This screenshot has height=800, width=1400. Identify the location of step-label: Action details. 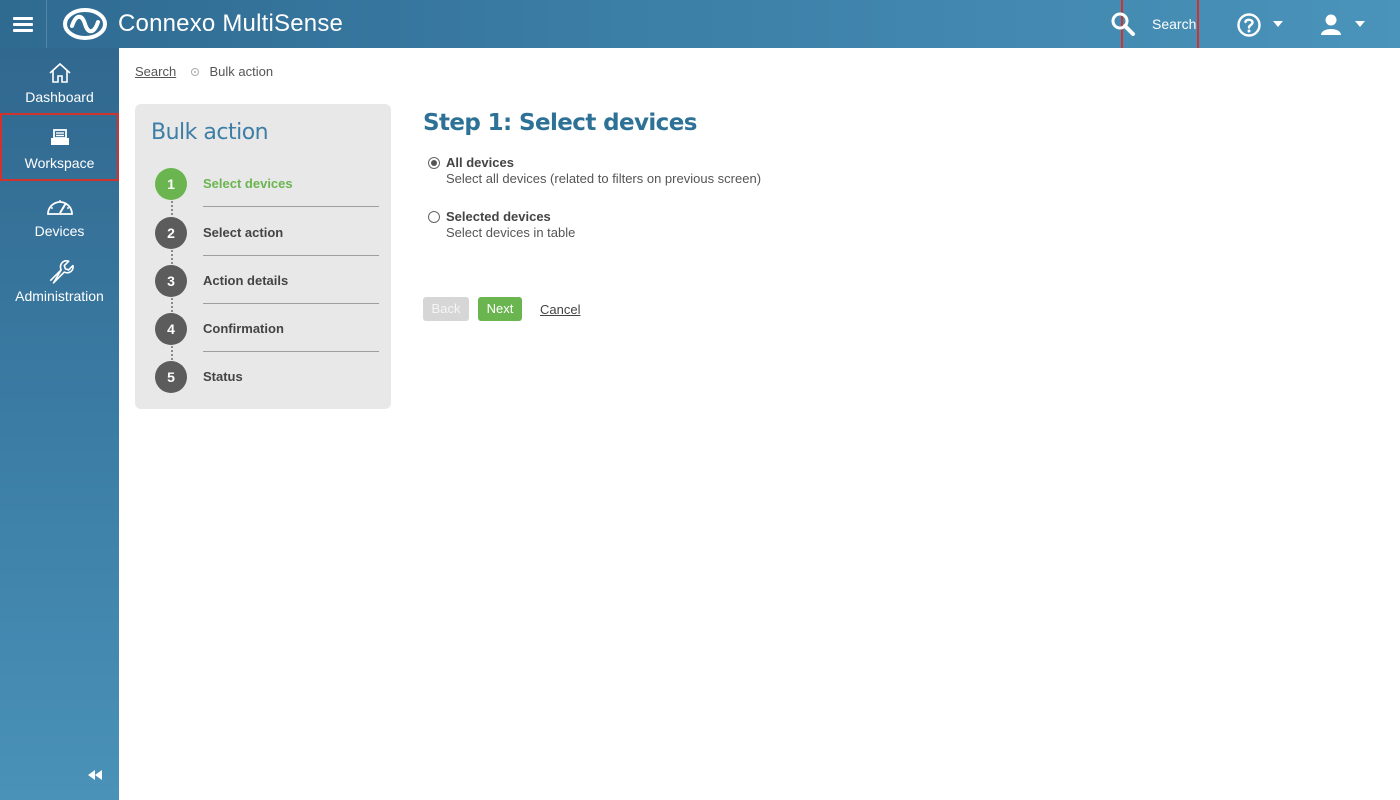
(246, 280).